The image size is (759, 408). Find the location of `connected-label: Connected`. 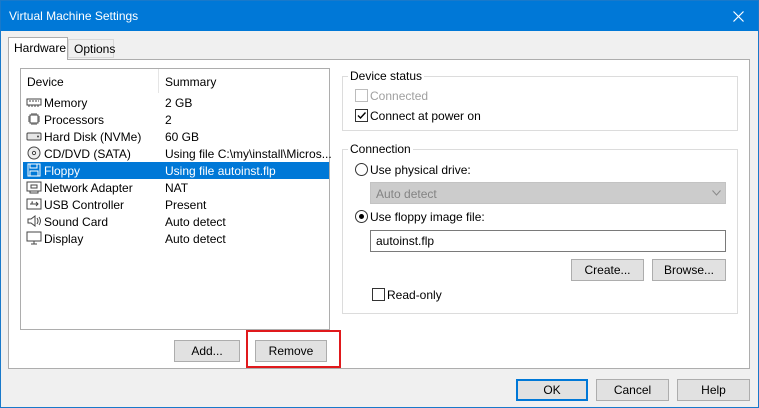

connected-label: Connected is located at coordinates (399, 96).